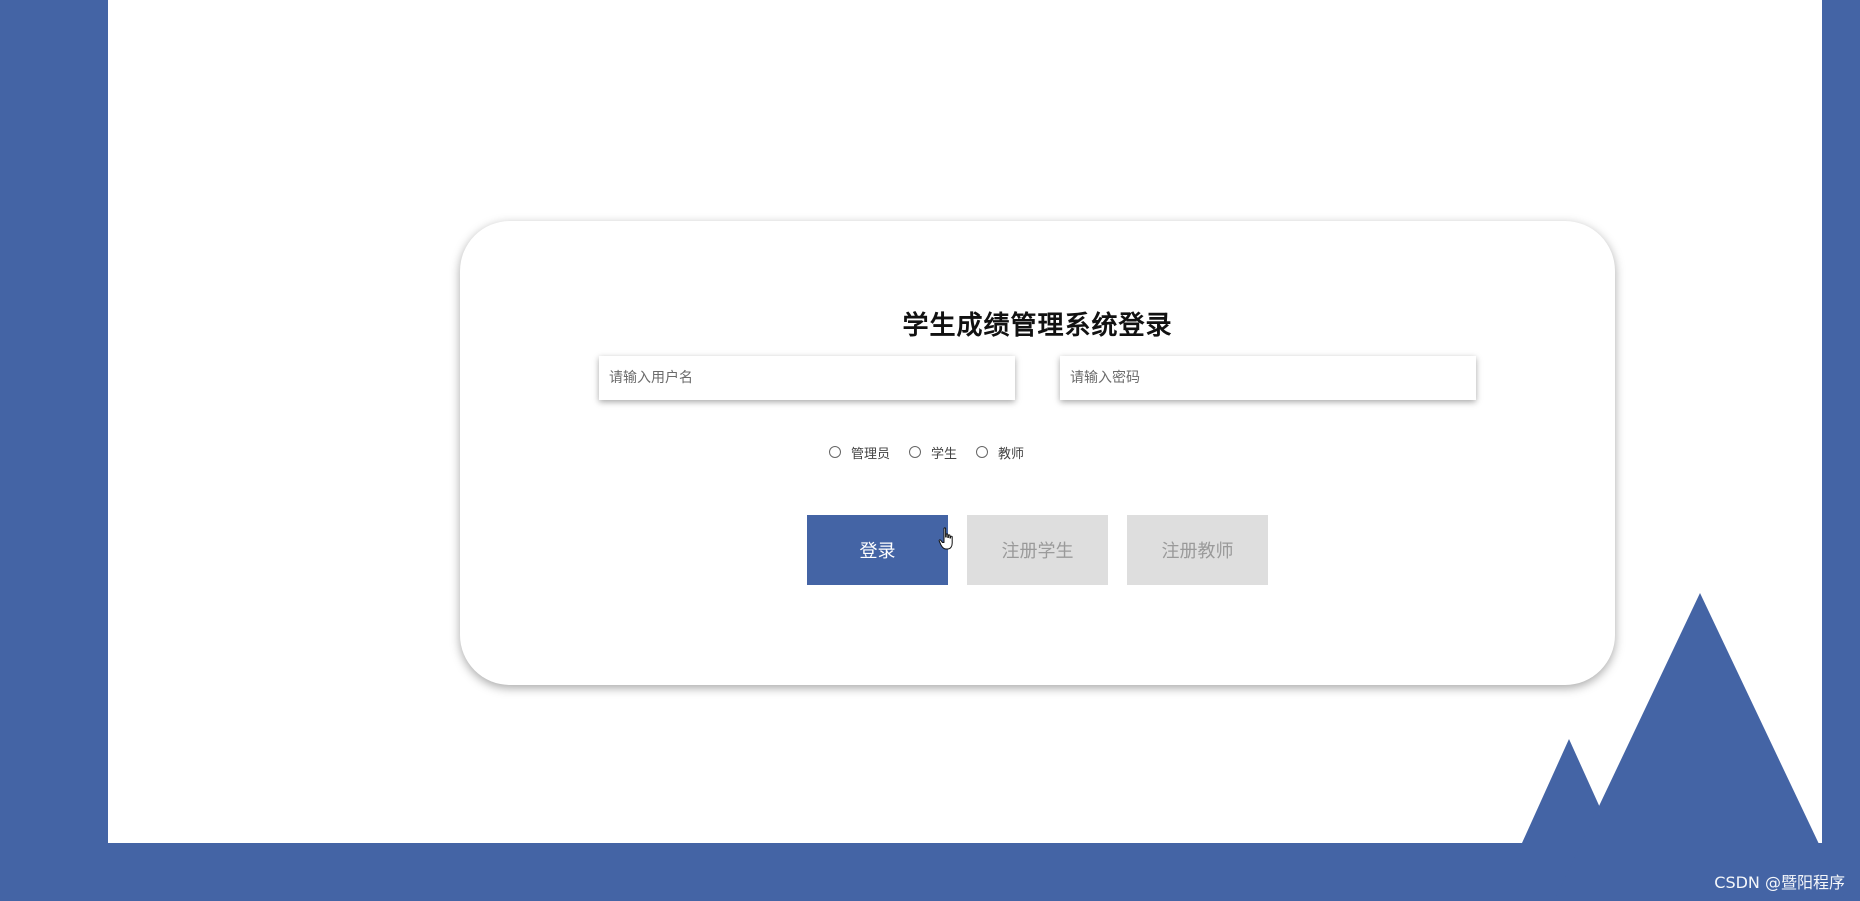  Describe the element at coordinates (871, 454) in the screenshot. I see `role-label-admin: 管理员` at that location.